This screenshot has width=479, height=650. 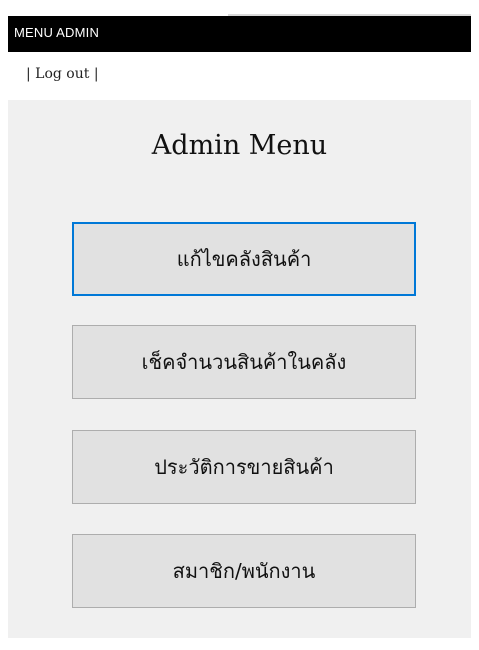 What do you see at coordinates (244, 571) in the screenshot?
I see `members-staff-button: สมาชิก/พนักงาน` at bounding box center [244, 571].